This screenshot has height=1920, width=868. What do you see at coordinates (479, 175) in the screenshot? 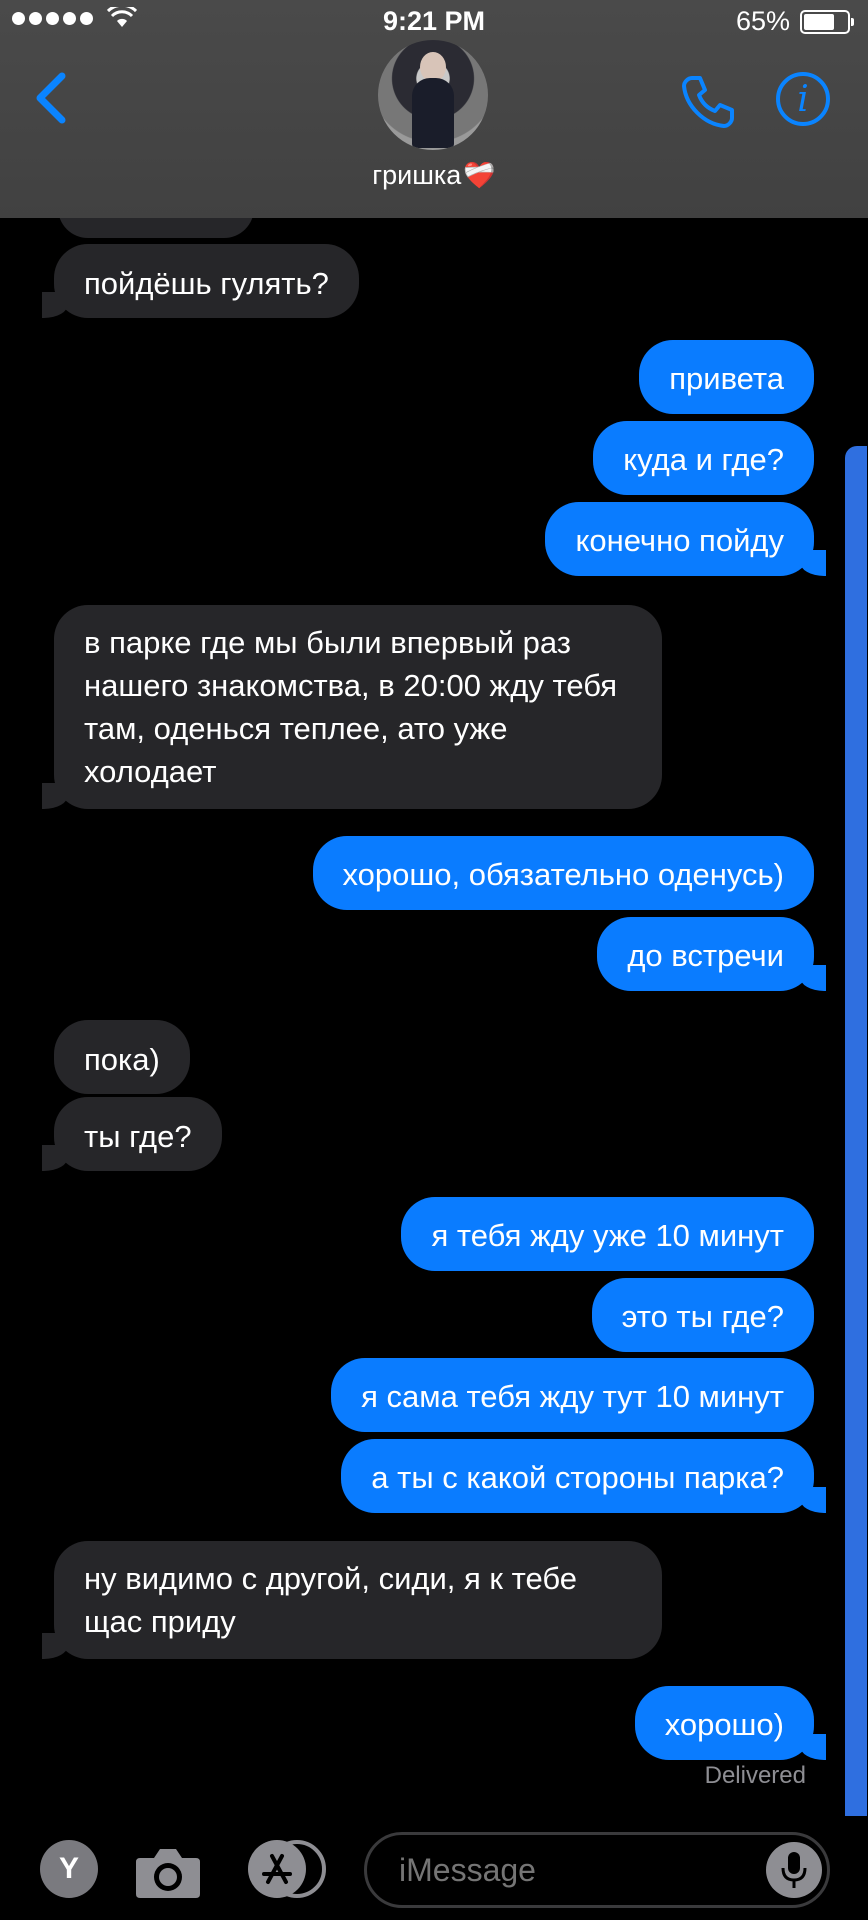
I see `heart-emoji: ❤️‍🩹` at bounding box center [479, 175].